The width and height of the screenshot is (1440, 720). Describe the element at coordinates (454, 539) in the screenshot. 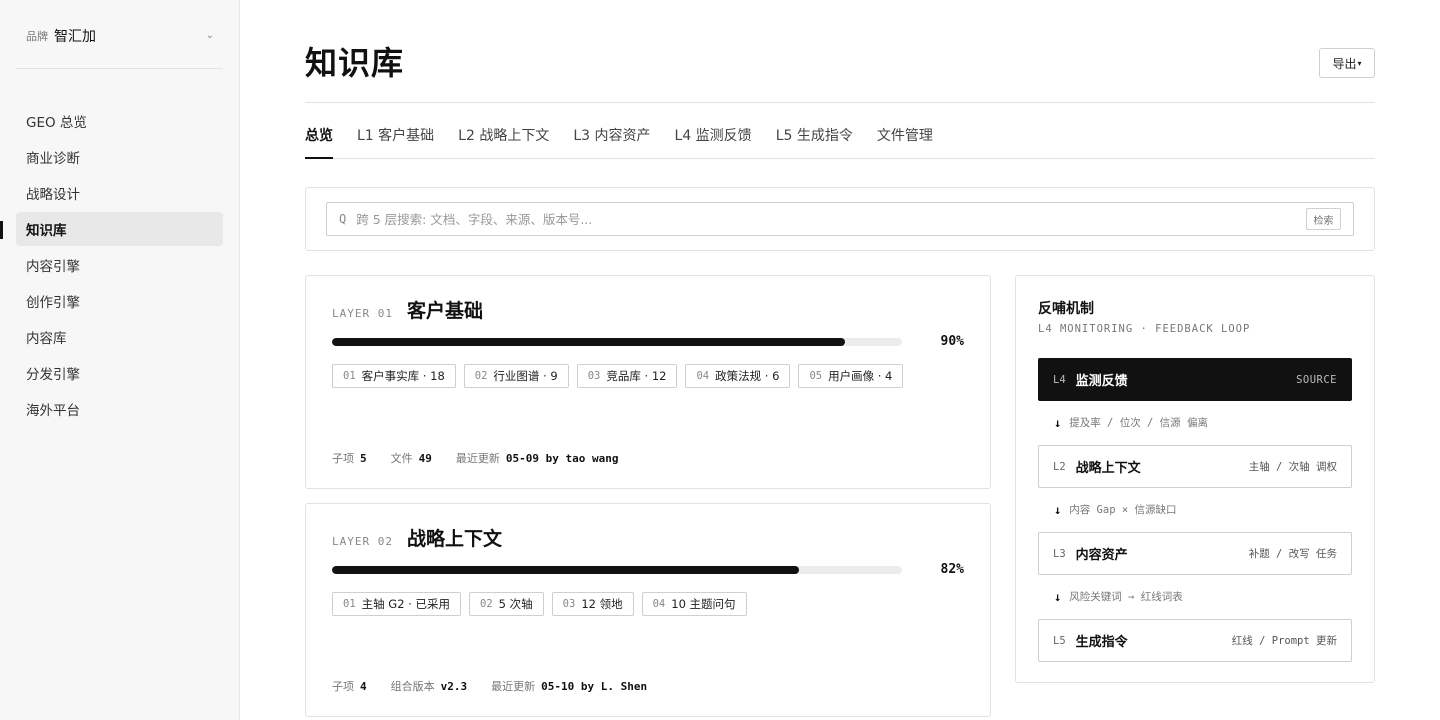

I see `layer-title: 战略上下文` at that location.